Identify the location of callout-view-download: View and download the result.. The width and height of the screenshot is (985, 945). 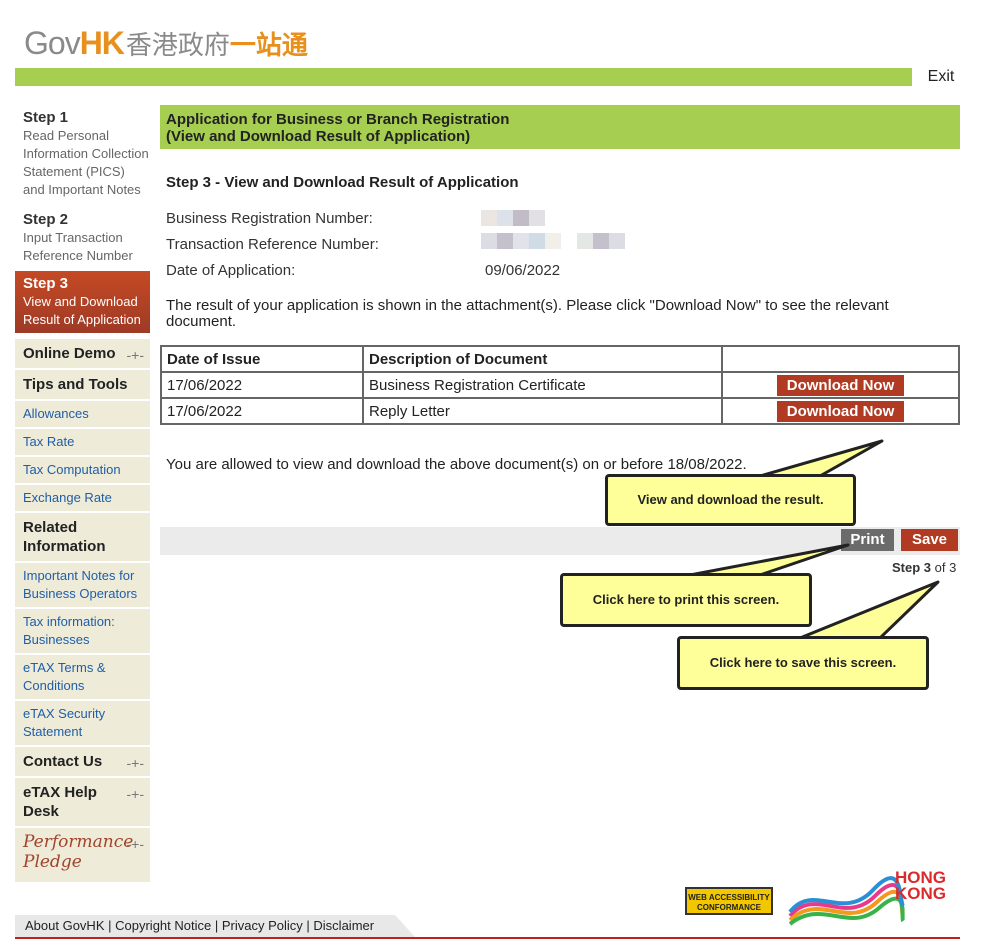
(730, 500).